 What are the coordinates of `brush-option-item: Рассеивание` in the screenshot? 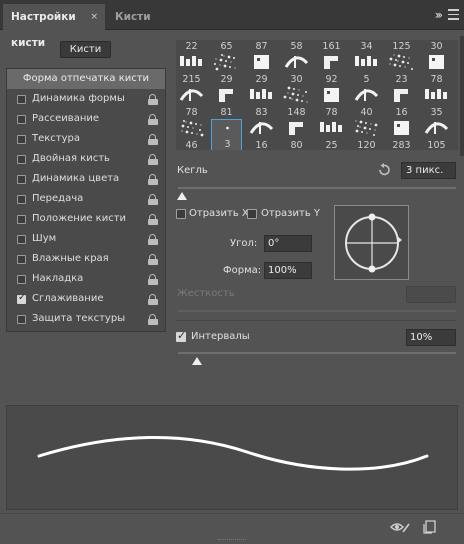 It's located at (86, 120).